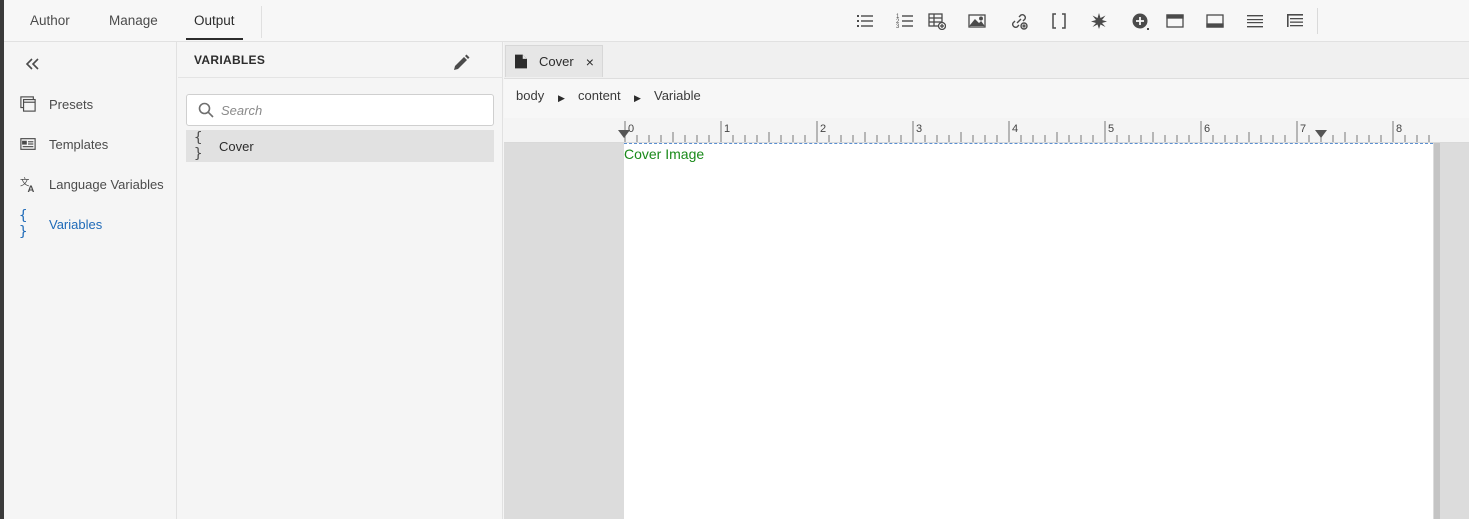 Image resolution: width=1469 pixels, height=519 pixels. I want to click on breadcrumb-item: content, so click(599, 95).